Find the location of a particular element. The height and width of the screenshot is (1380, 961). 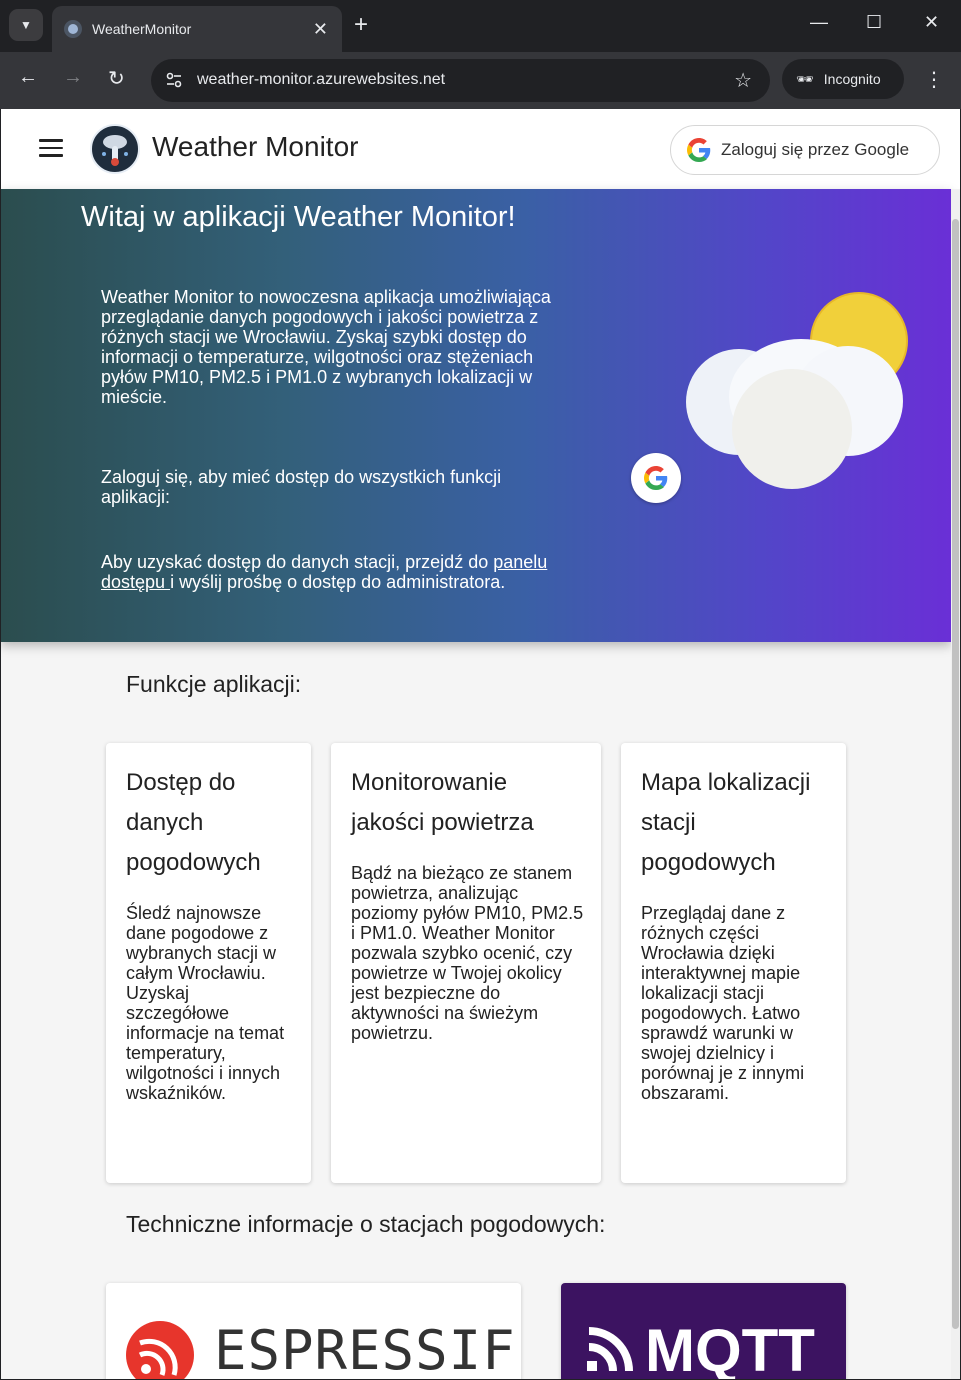

app-favicon-icon is located at coordinates (73, 29).